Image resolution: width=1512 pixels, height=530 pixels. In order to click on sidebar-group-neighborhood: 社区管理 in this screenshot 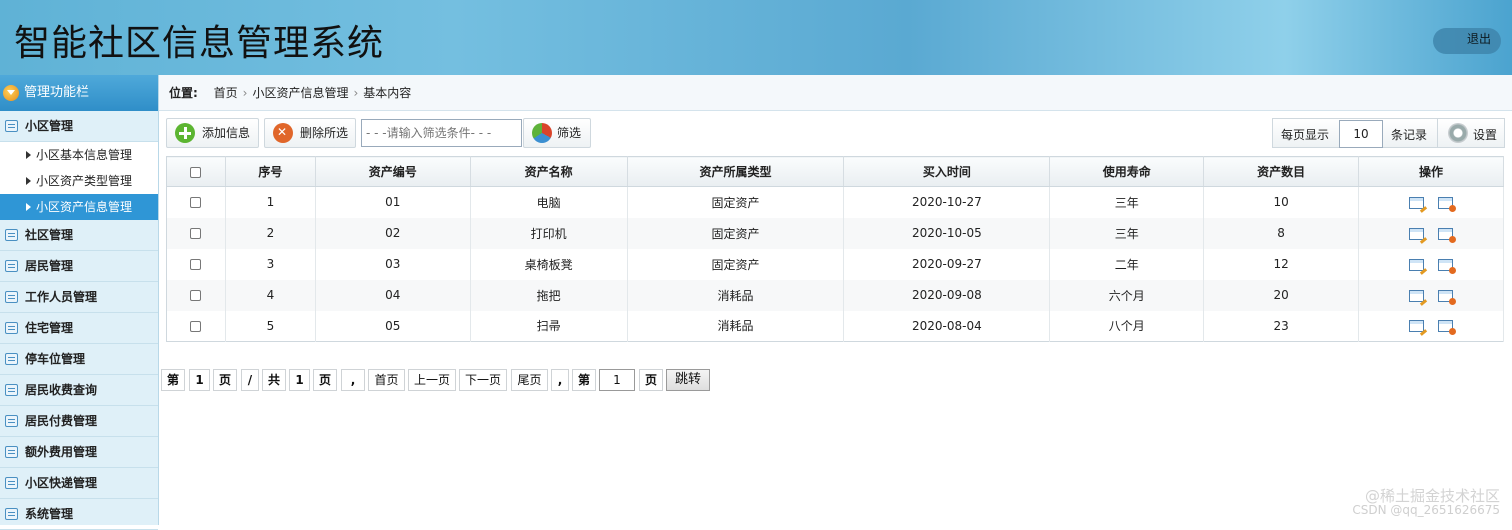, I will do `click(79, 235)`.